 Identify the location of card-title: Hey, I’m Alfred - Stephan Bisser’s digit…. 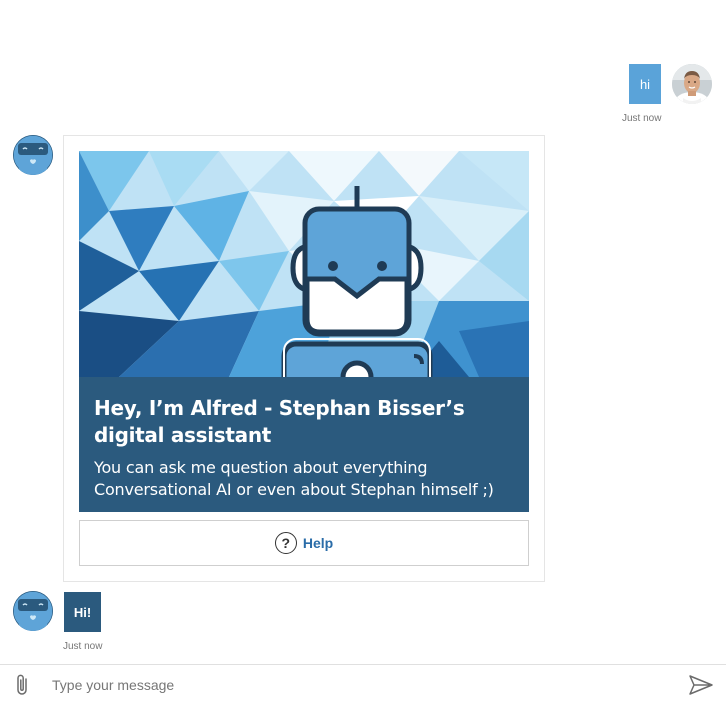
(279, 421).